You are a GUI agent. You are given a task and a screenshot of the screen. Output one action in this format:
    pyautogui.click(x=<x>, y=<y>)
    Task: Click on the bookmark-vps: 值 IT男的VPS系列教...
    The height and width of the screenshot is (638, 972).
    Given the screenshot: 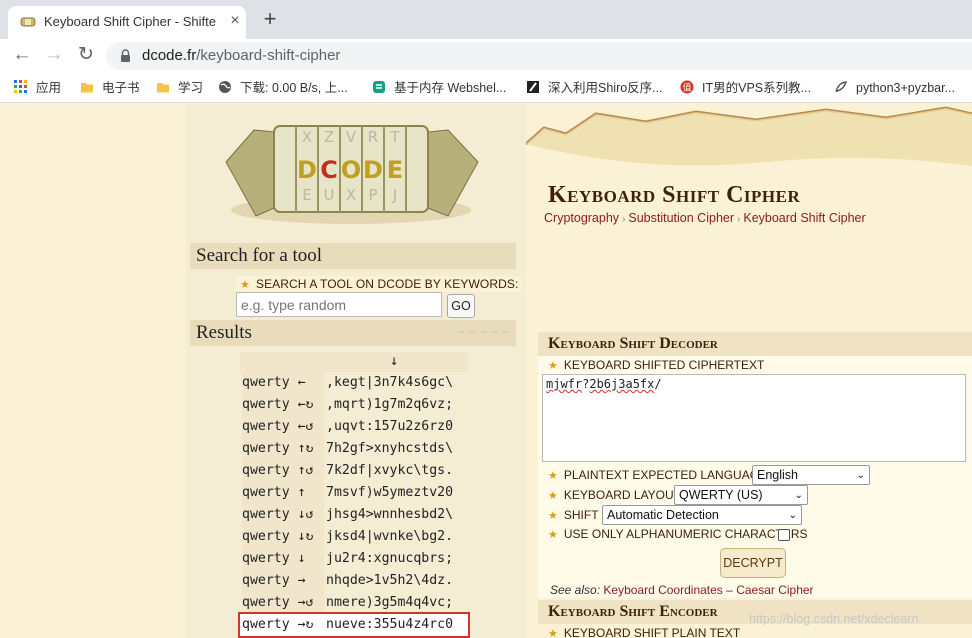 What is the action you would take?
    pyautogui.click(x=745, y=88)
    